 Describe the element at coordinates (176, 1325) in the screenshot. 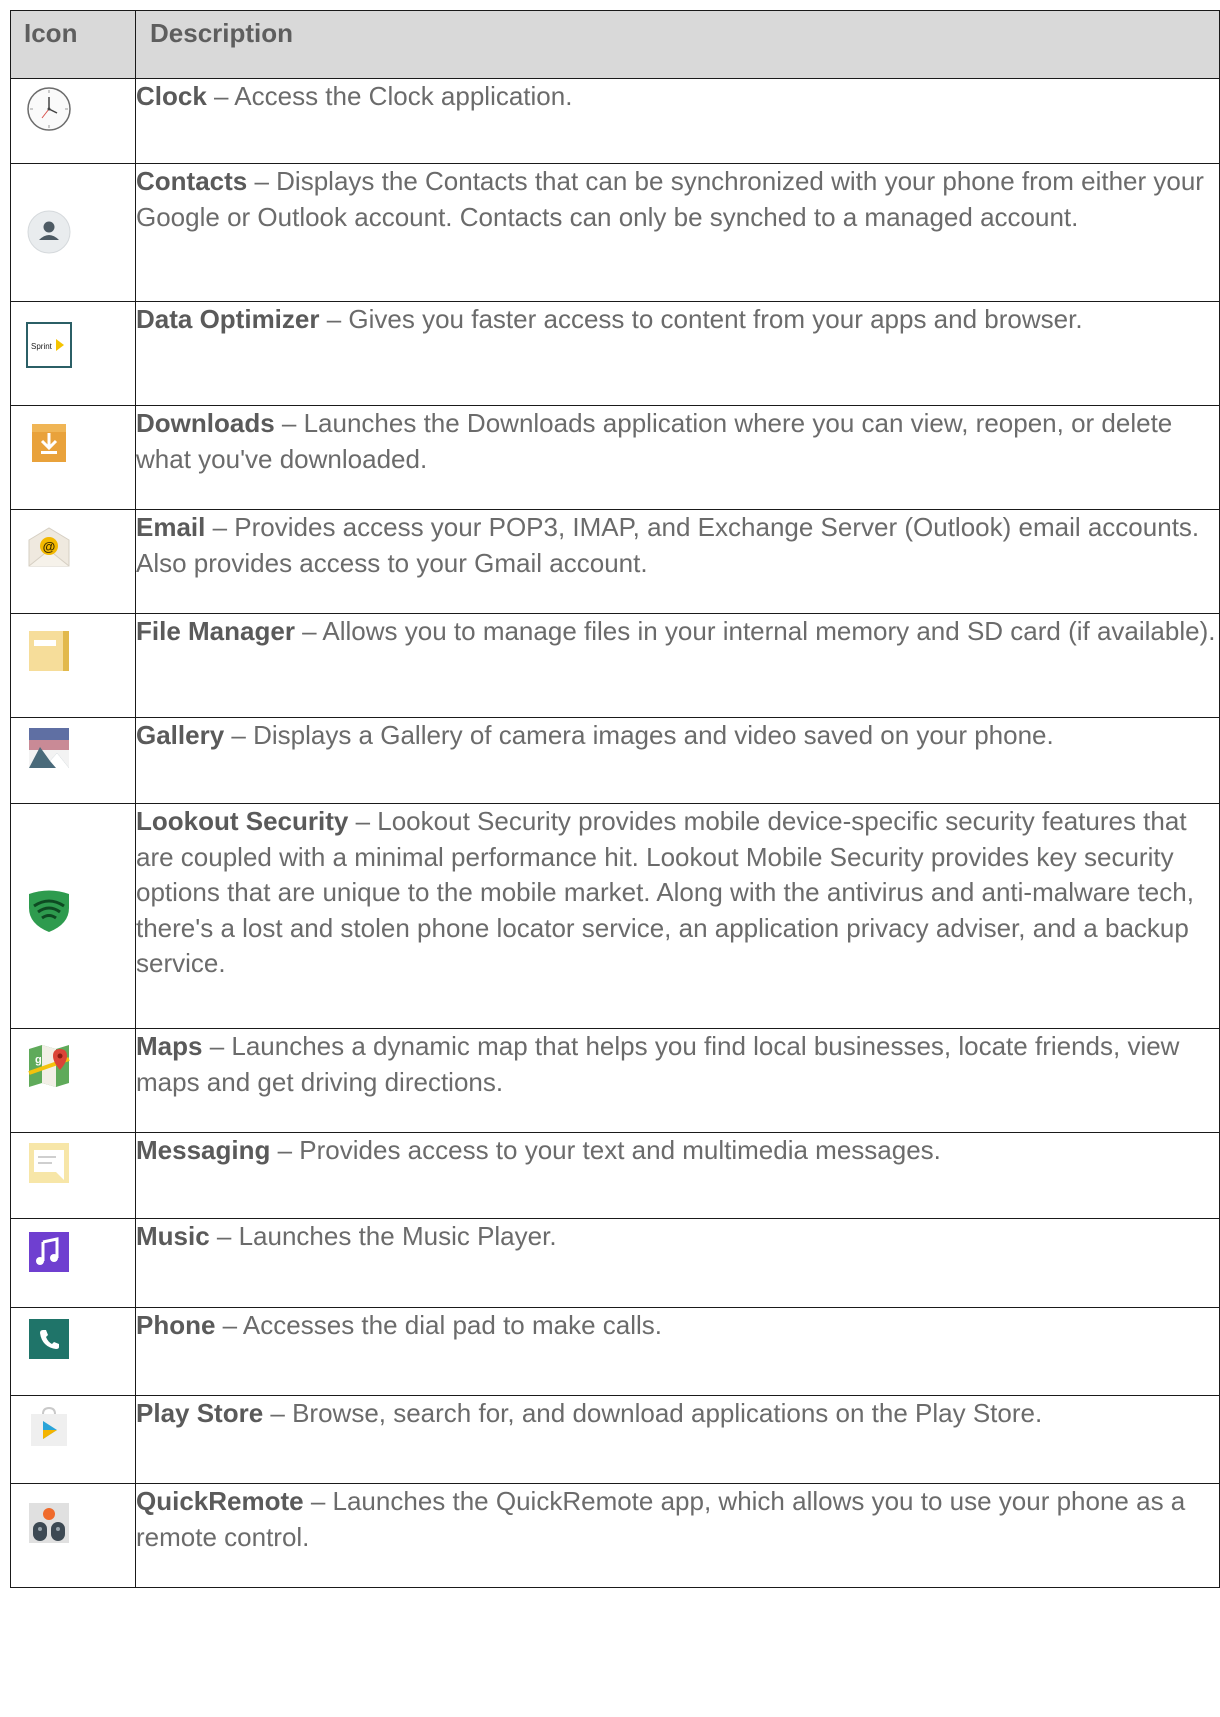

I see `row-title: Phone` at that location.